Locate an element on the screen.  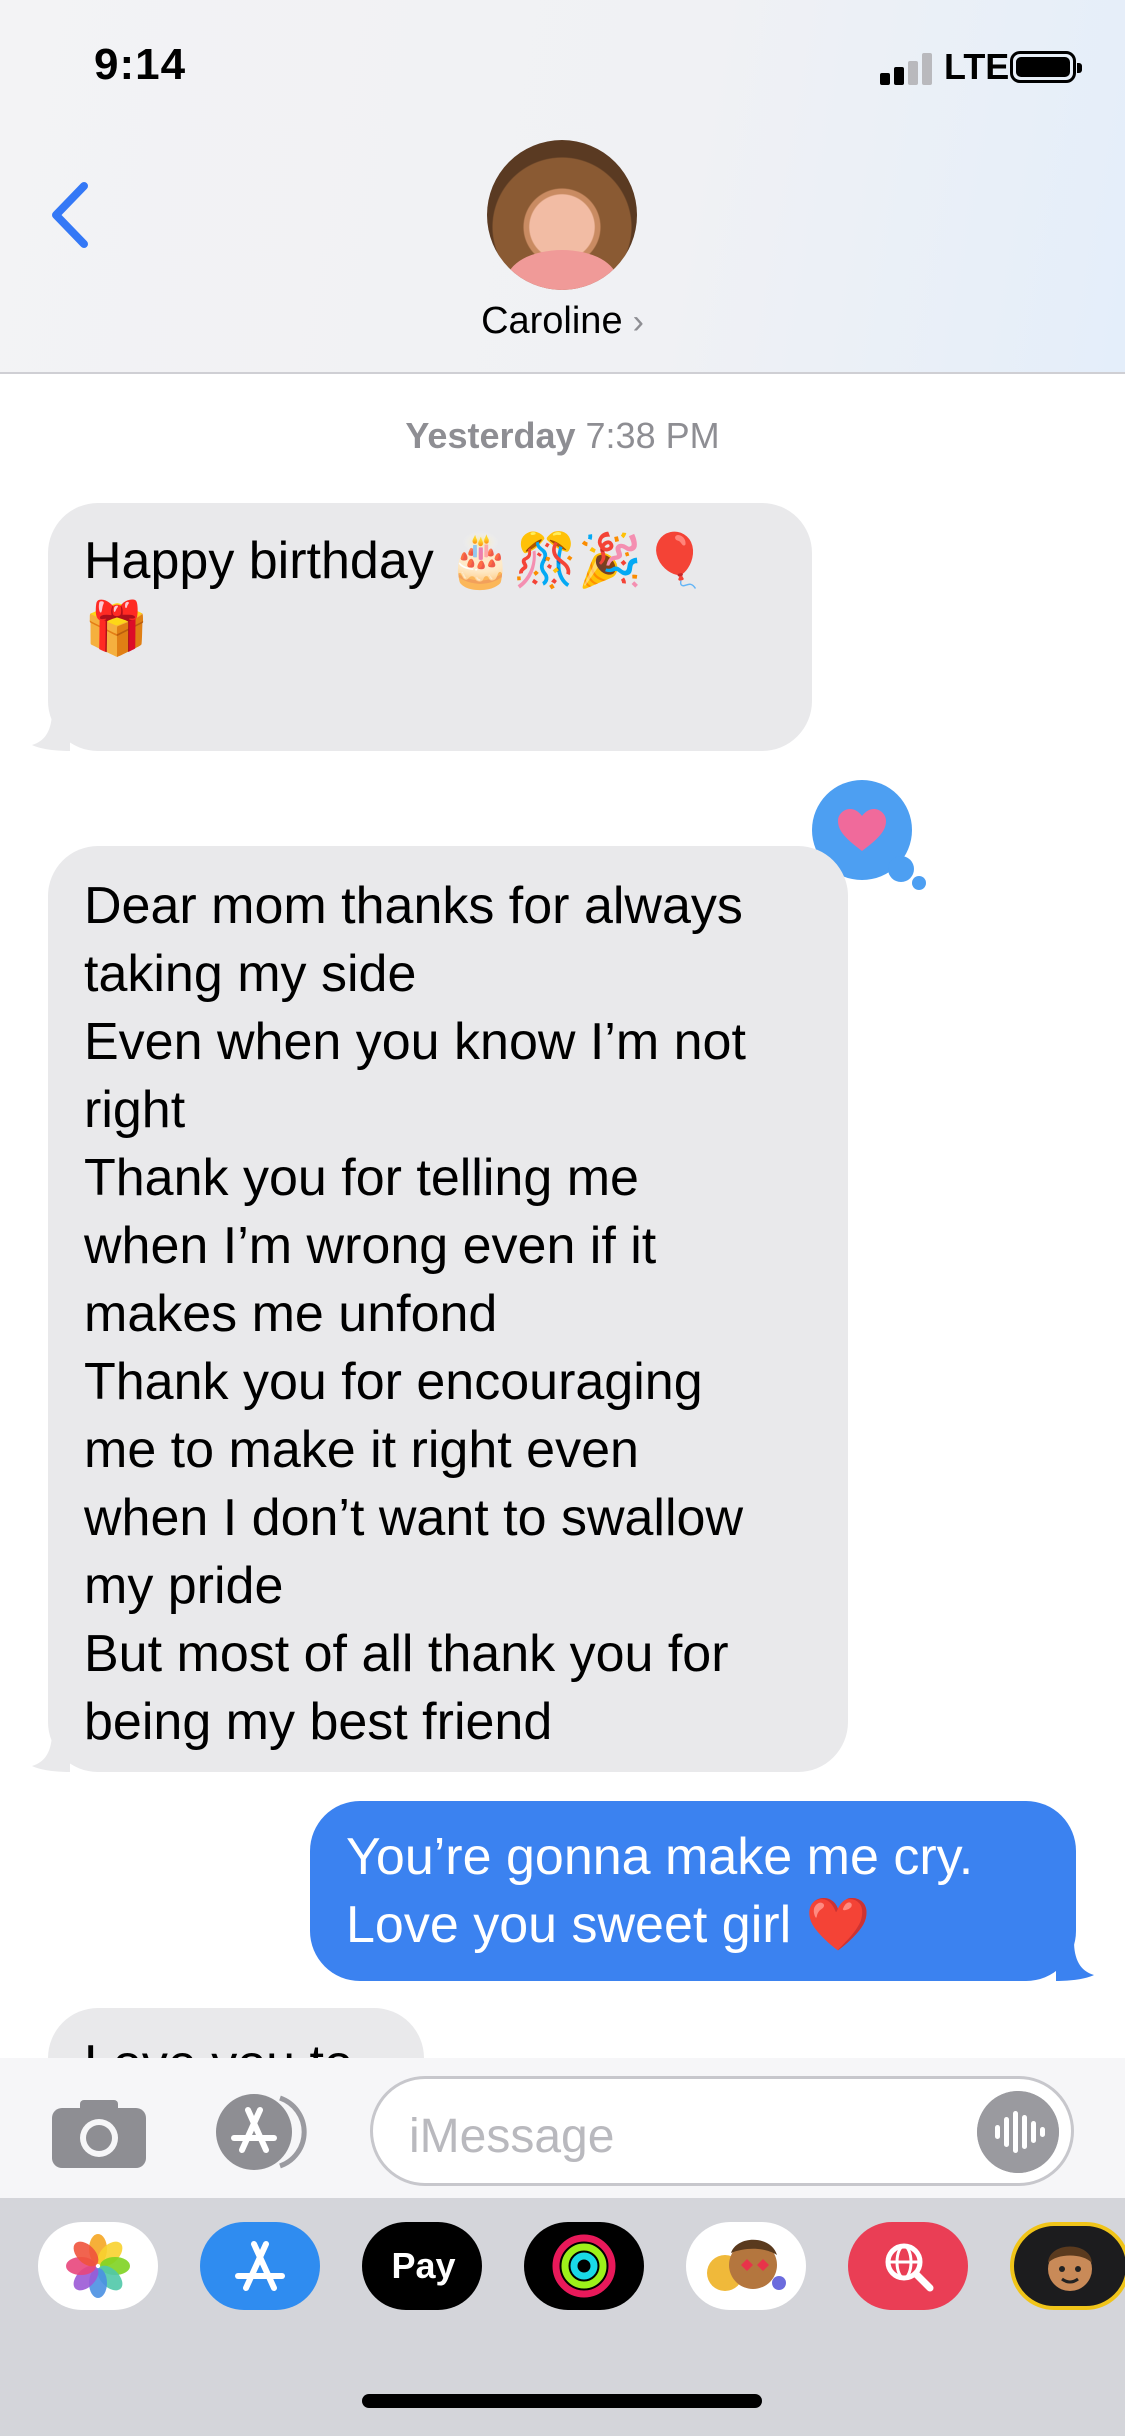
apple-pay-label: Pay is located at coordinates (423, 2265).